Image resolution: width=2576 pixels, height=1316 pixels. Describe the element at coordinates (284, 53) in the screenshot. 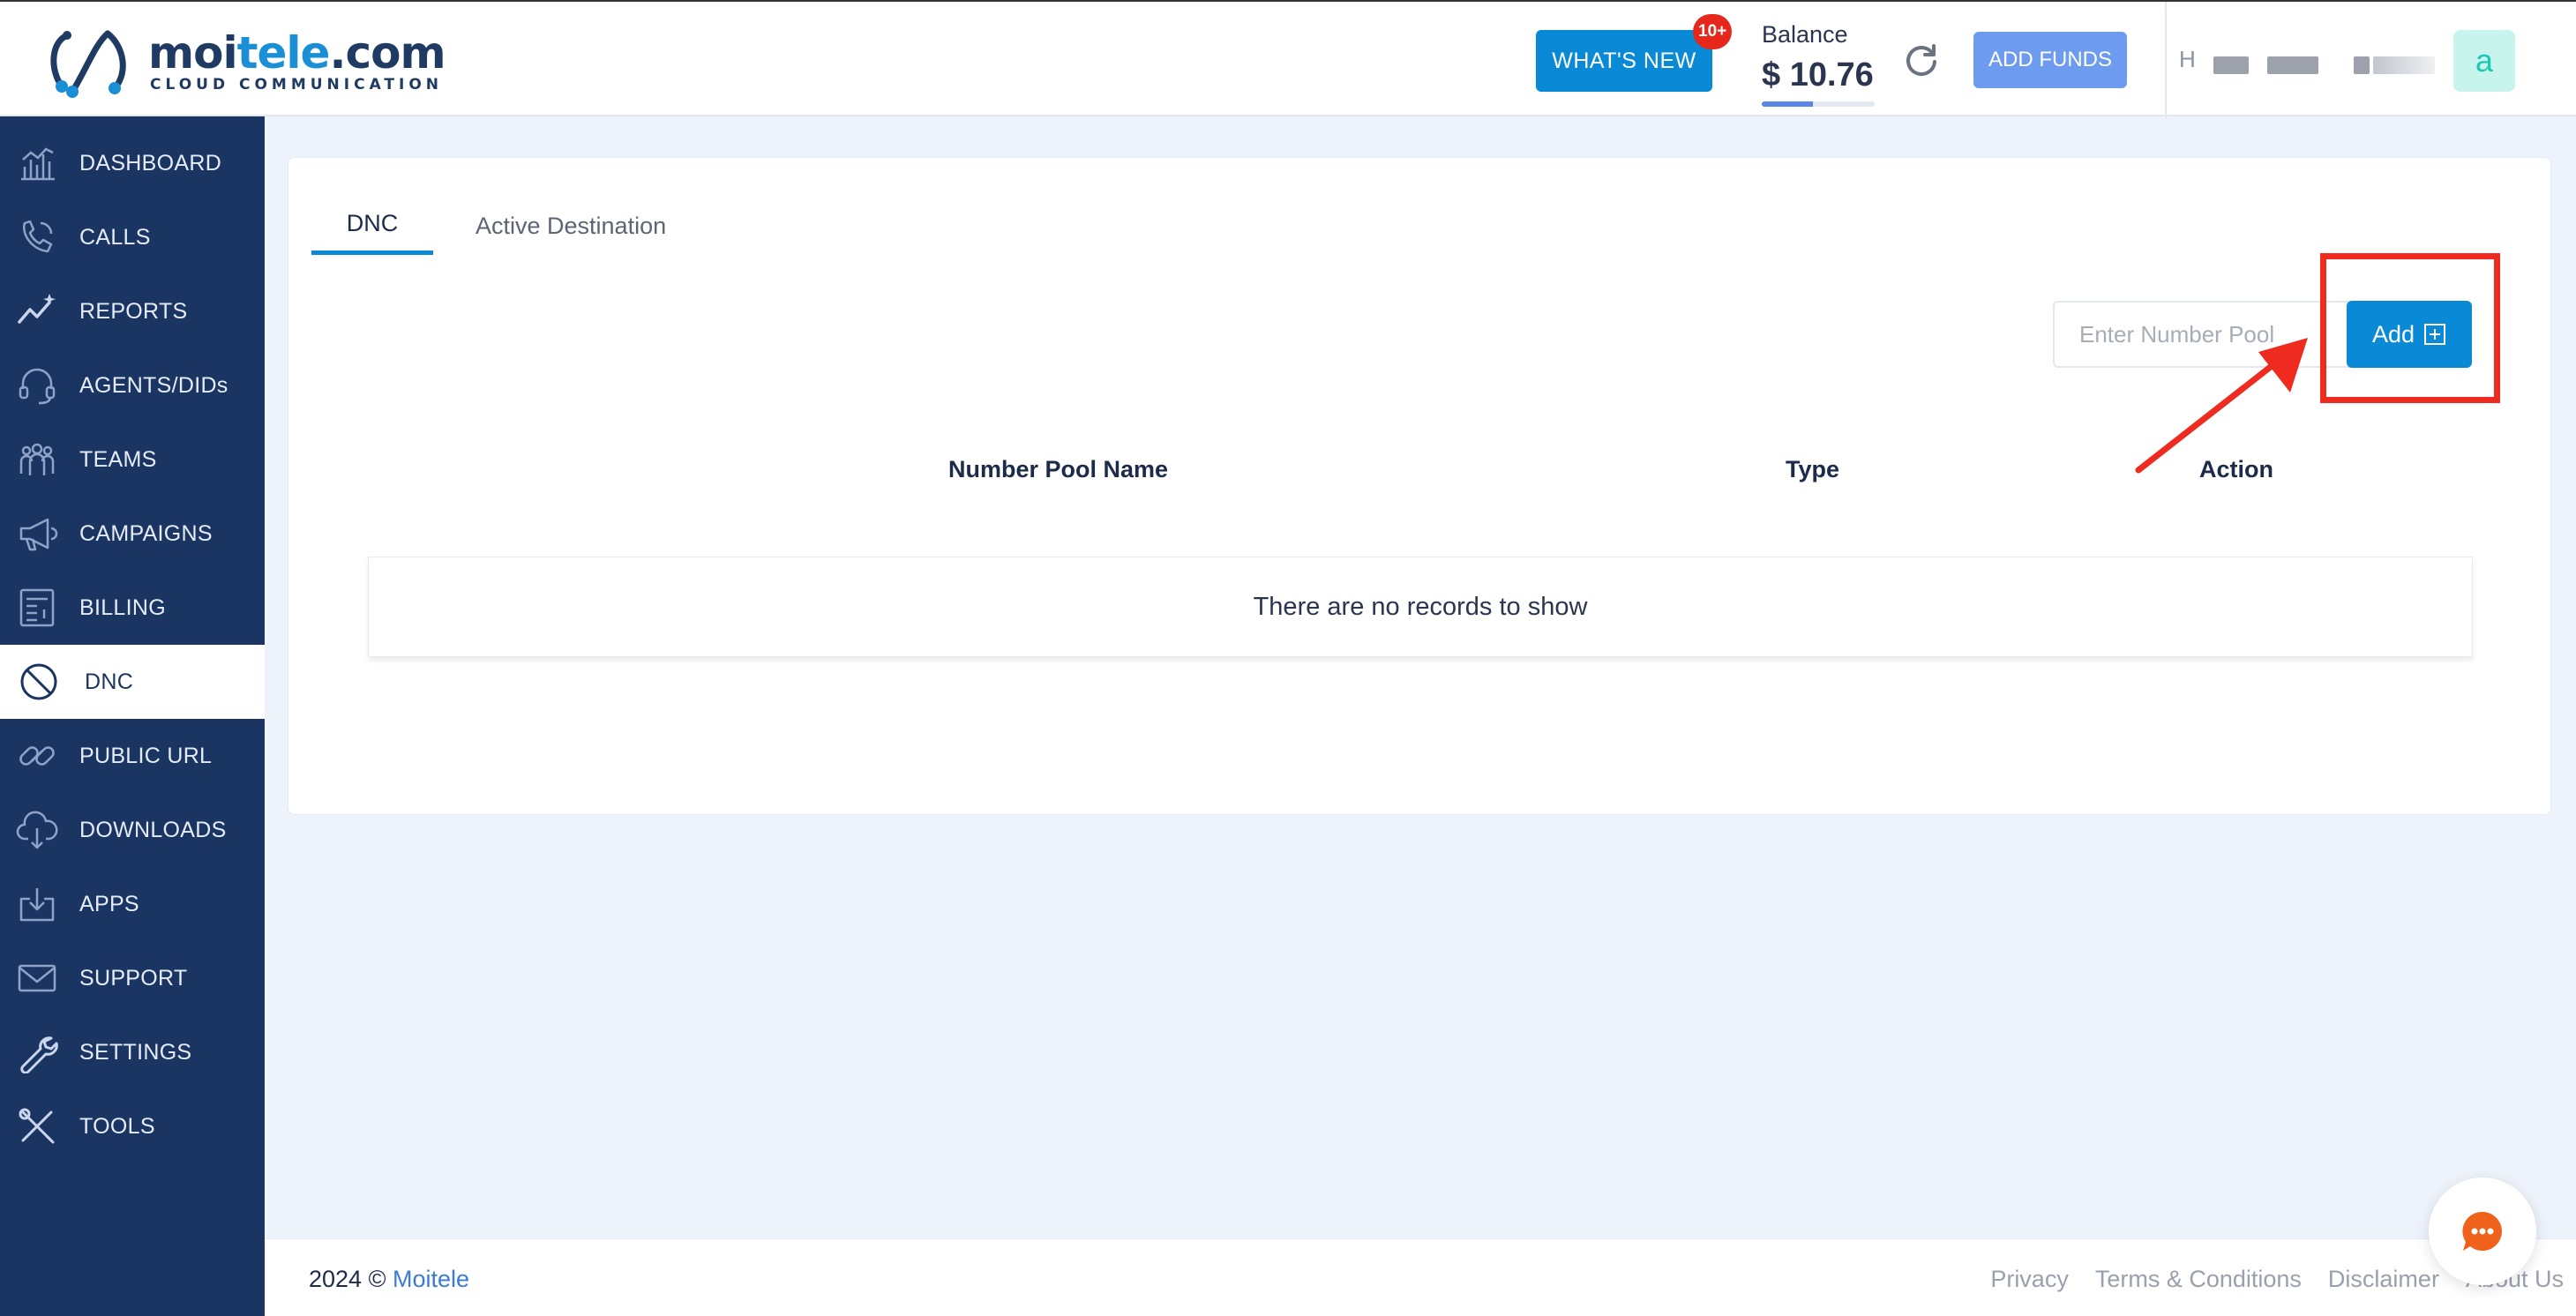

I see `logo-part-accent: tele` at that location.